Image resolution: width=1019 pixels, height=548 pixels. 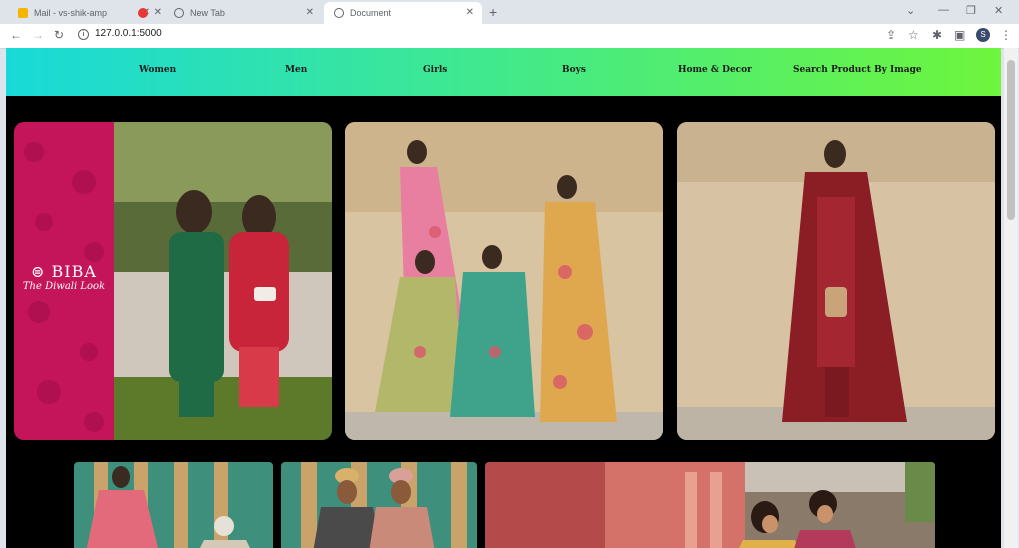 I want to click on browser-toolbar: ← → ↻ i 127.0.0.1:5000 ⇪ ☆ ✱ ▣ ⋮, so click(x=509, y=36).